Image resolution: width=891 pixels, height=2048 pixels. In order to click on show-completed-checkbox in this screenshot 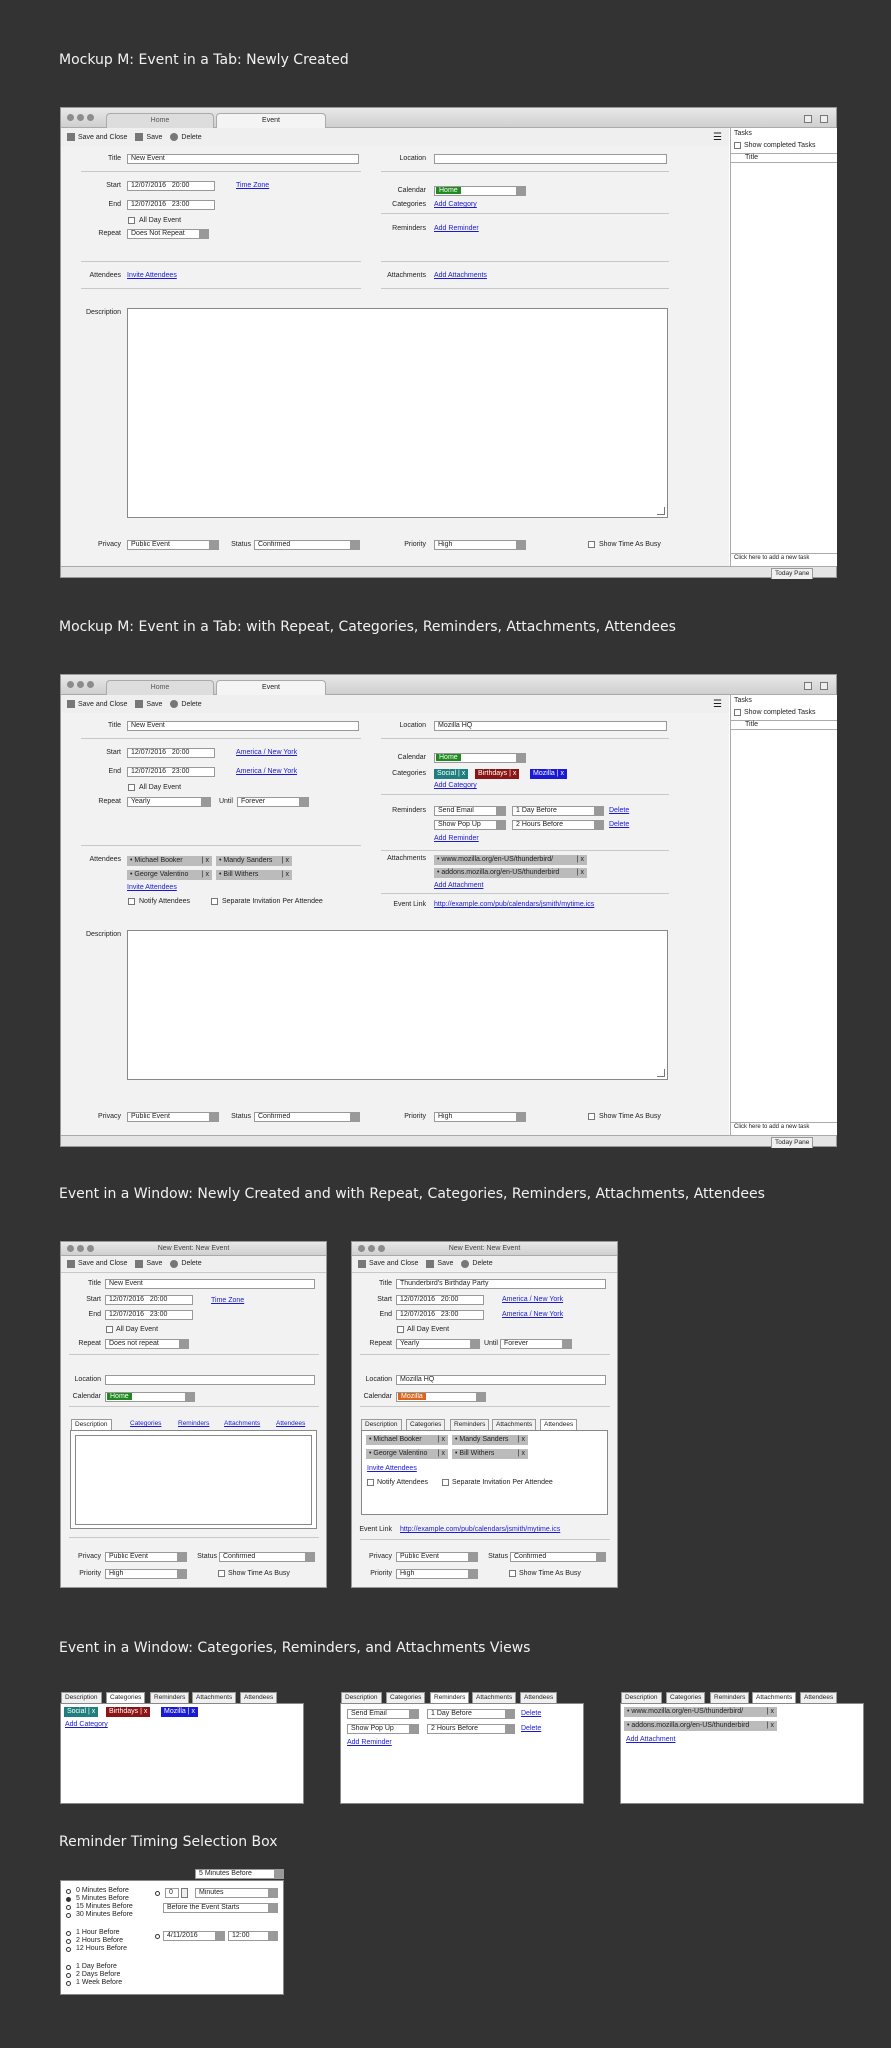, I will do `click(737, 145)`.